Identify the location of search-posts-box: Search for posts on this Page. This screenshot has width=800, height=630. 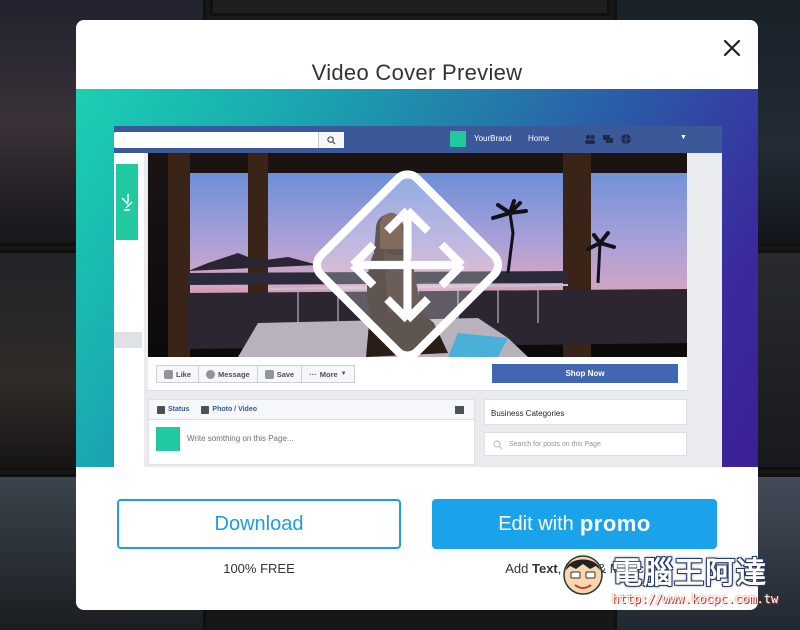
(585, 444).